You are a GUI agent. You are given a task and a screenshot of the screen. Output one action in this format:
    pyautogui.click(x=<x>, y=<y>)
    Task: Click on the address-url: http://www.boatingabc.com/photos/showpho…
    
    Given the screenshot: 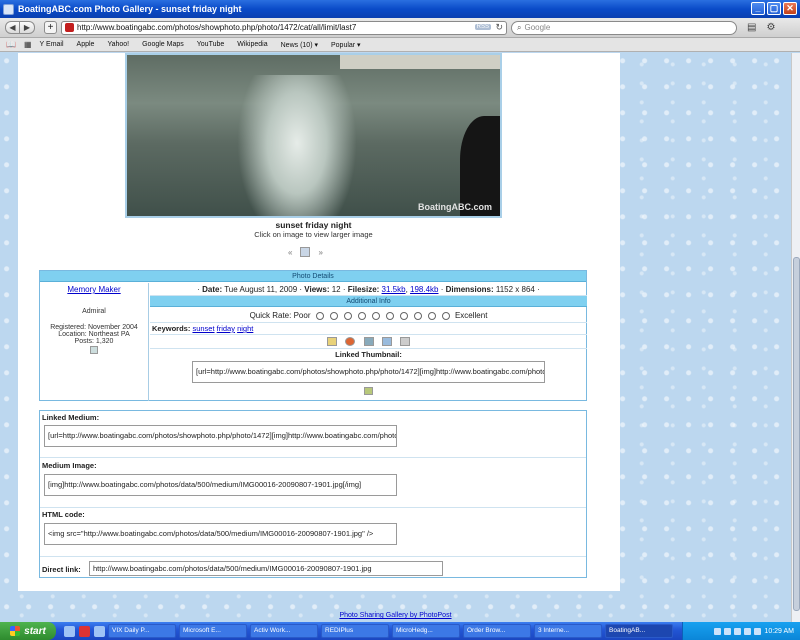 What is the action you would take?
    pyautogui.click(x=217, y=27)
    